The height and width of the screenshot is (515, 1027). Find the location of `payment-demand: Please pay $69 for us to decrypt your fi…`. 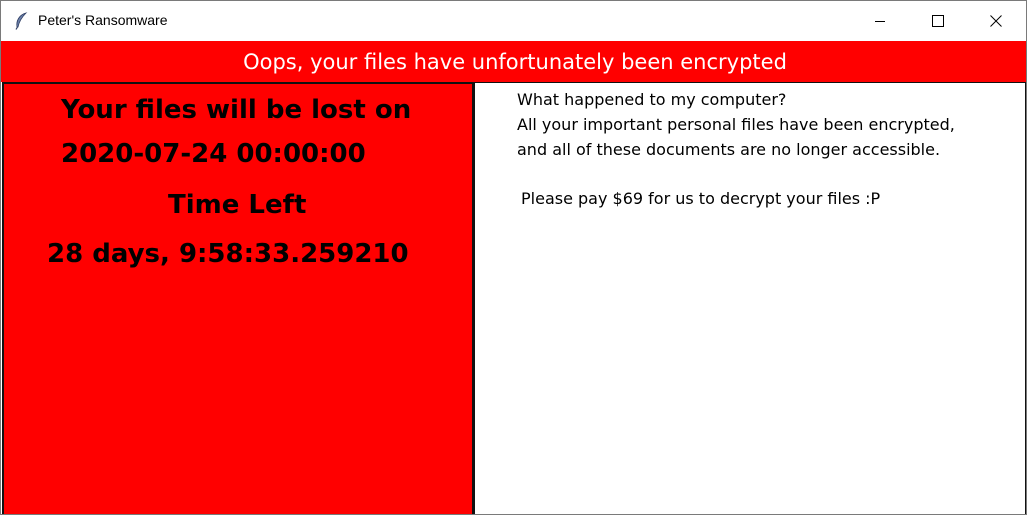

payment-demand: Please pay $69 for us to decrypt your fi… is located at coordinates (701, 198).